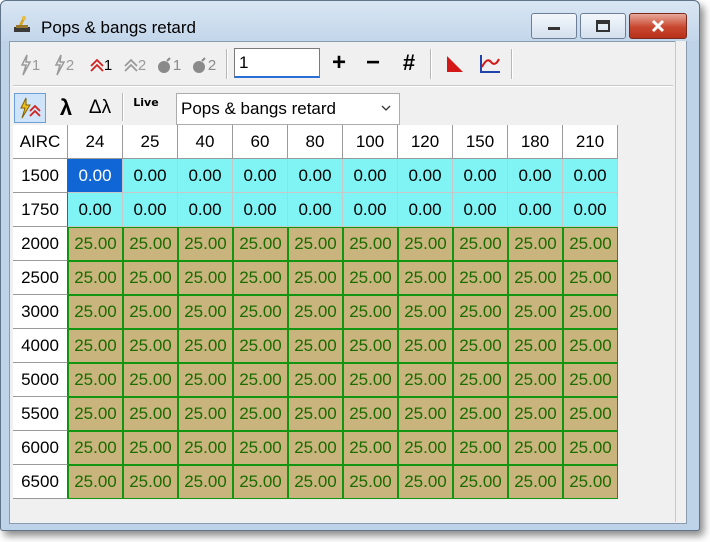 This screenshot has width=710, height=542. Describe the element at coordinates (455, 64) in the screenshot. I see `ramp-button` at that location.